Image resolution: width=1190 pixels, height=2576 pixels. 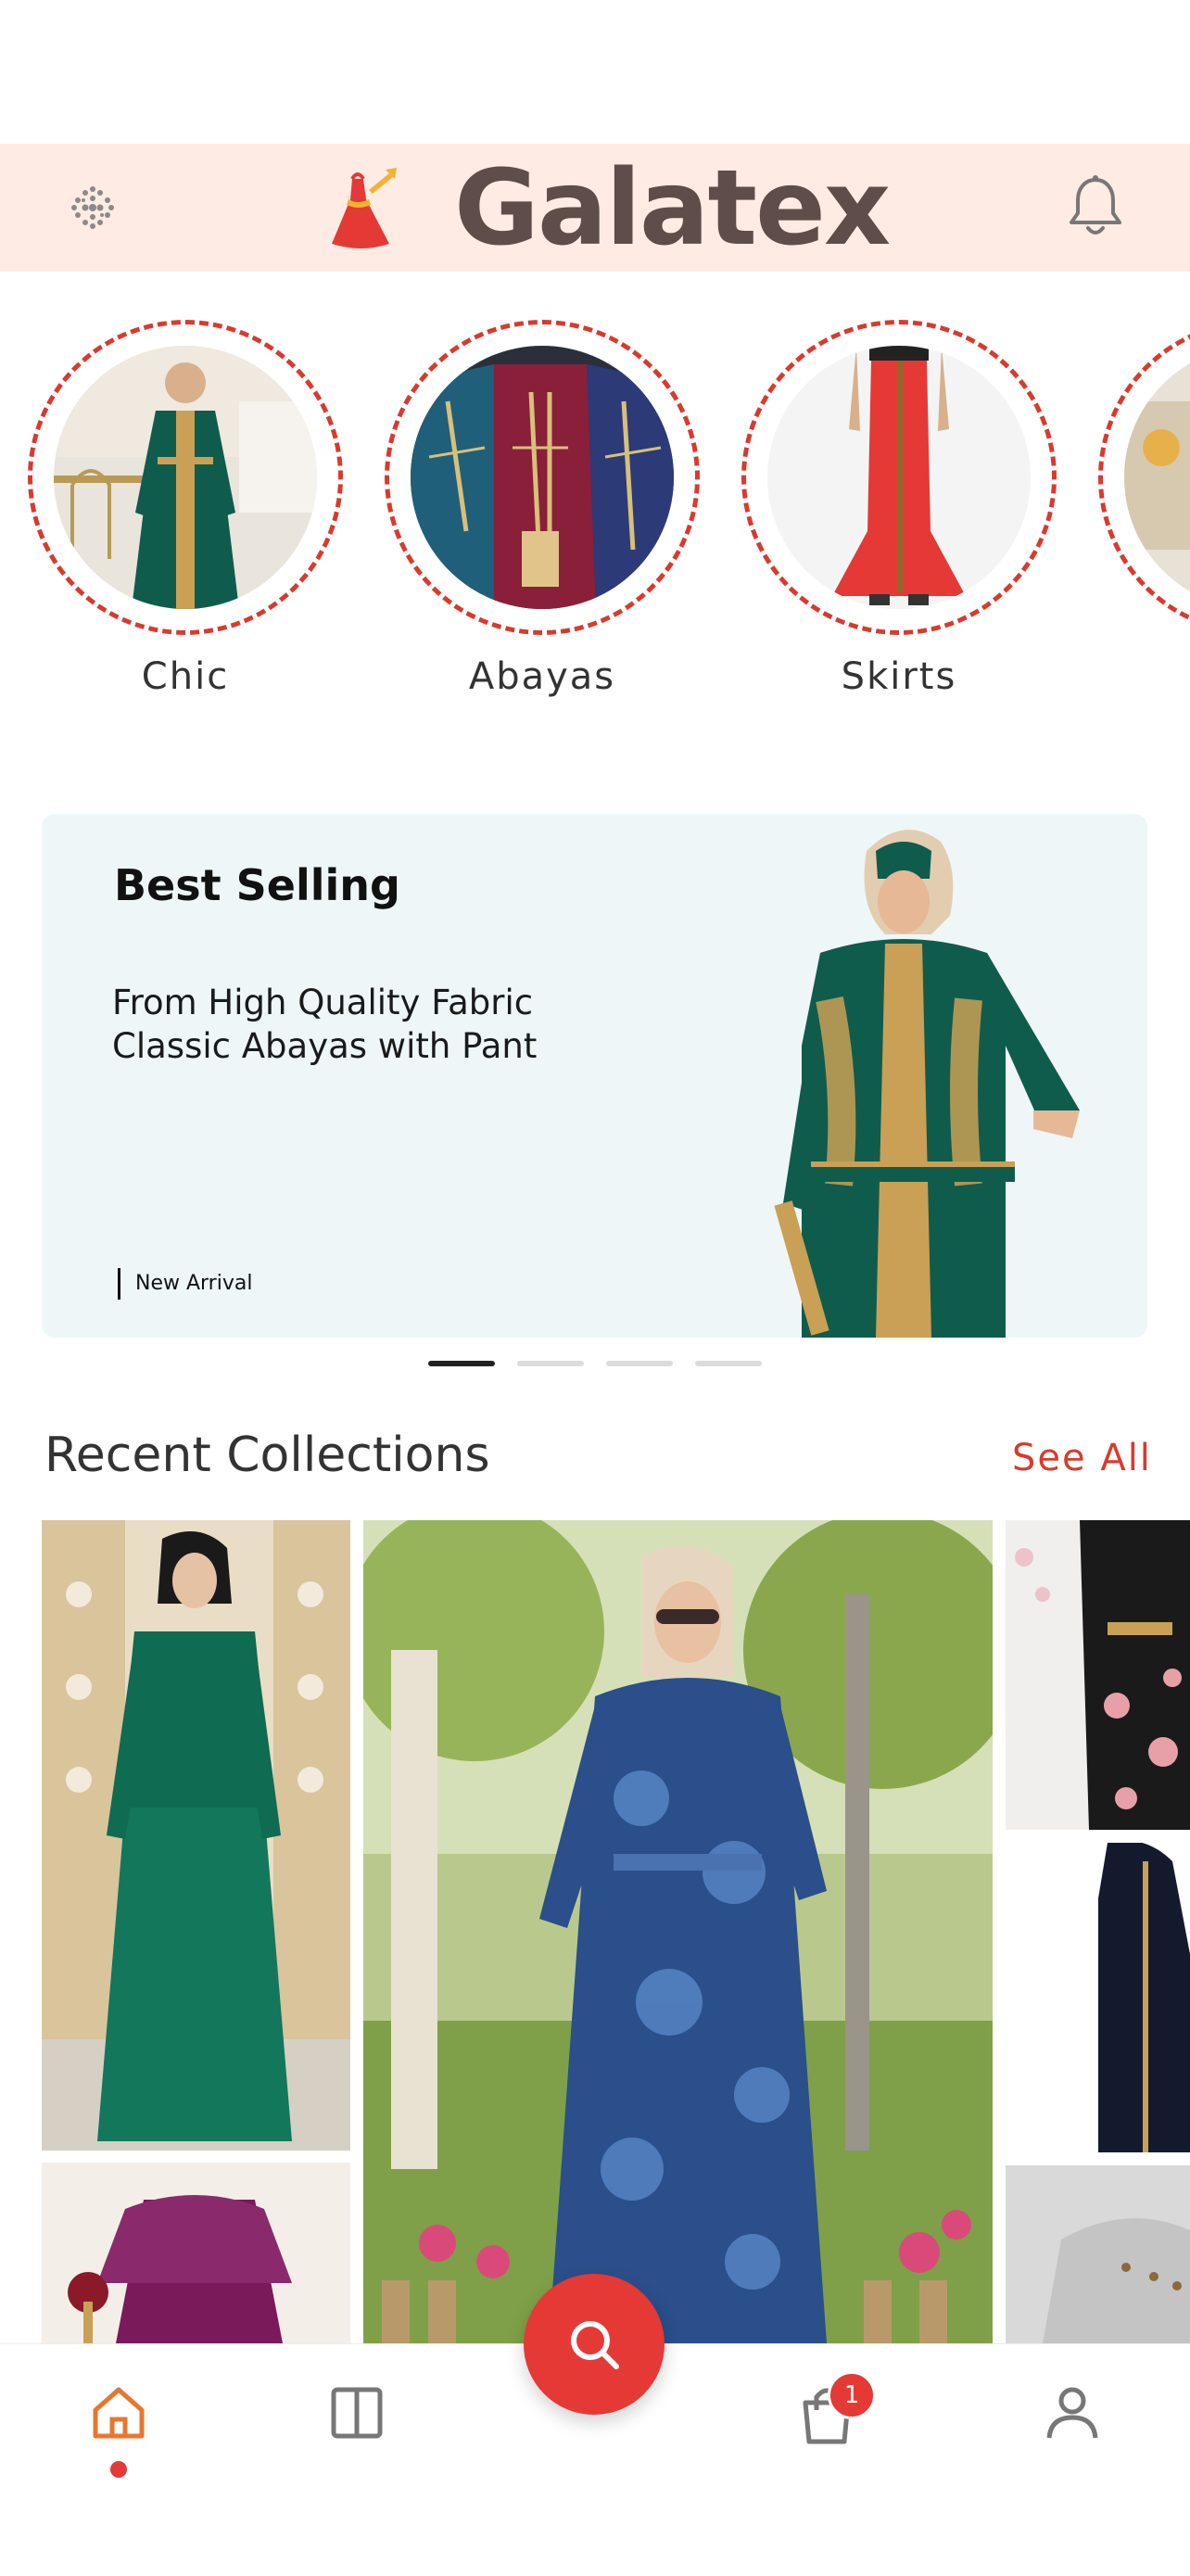 I want to click on bell-icon, so click(x=1095, y=206).